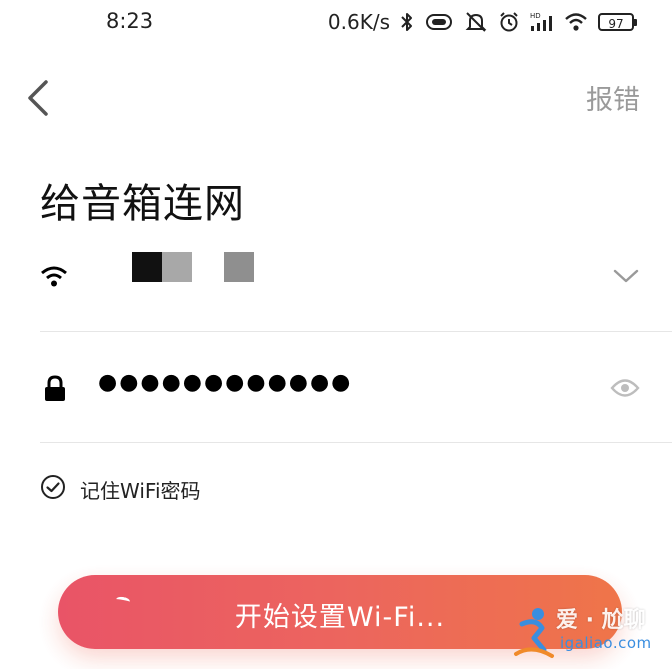  What do you see at coordinates (140, 490) in the screenshot?
I see `remember-password-label: 记住WiFi密码` at bounding box center [140, 490].